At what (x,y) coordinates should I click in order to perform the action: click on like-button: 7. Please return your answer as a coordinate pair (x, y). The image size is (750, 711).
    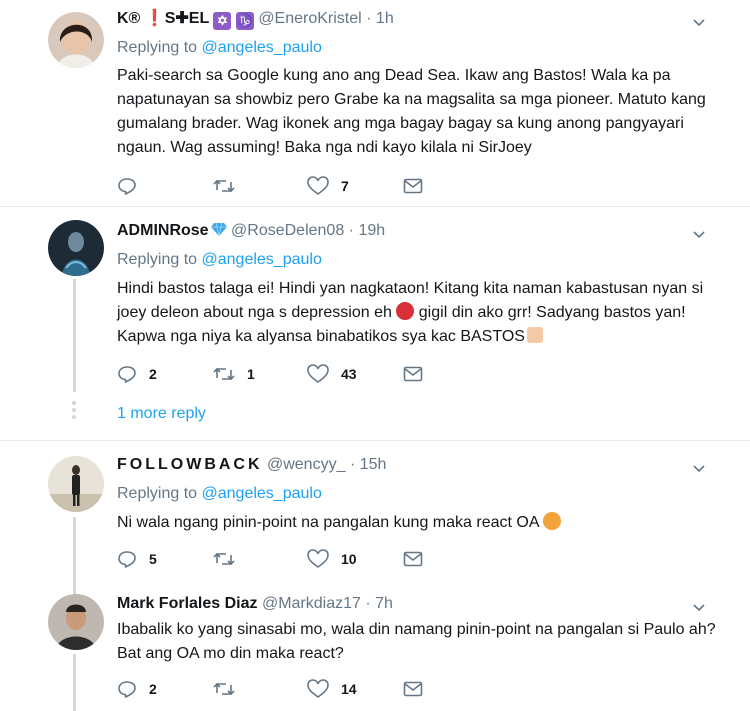
    Looking at the image, I should click on (328, 186).